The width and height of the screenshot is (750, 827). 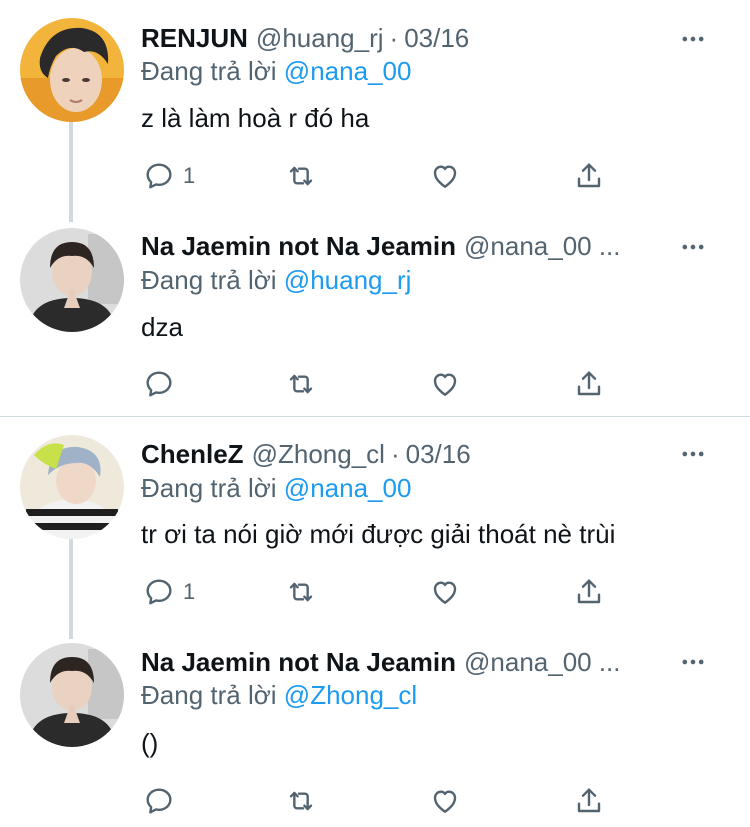 What do you see at coordinates (279, 695) in the screenshot?
I see `replying-to: Đang trả lời @Zhong_cl` at bounding box center [279, 695].